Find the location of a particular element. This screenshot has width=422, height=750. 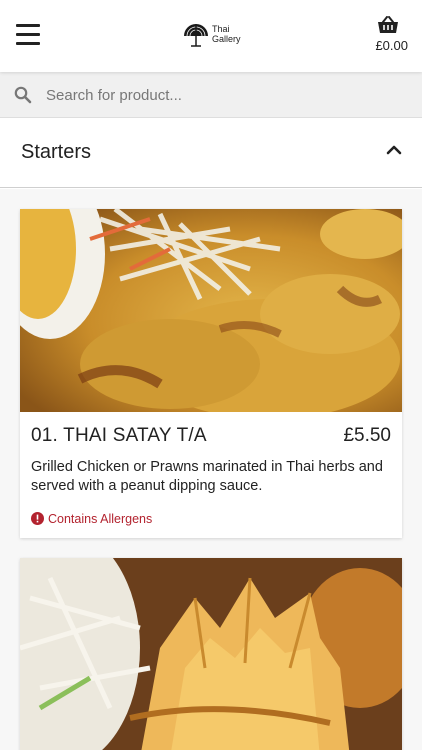

product-name: 01. THAI SATAY T/A is located at coordinates (119, 435).